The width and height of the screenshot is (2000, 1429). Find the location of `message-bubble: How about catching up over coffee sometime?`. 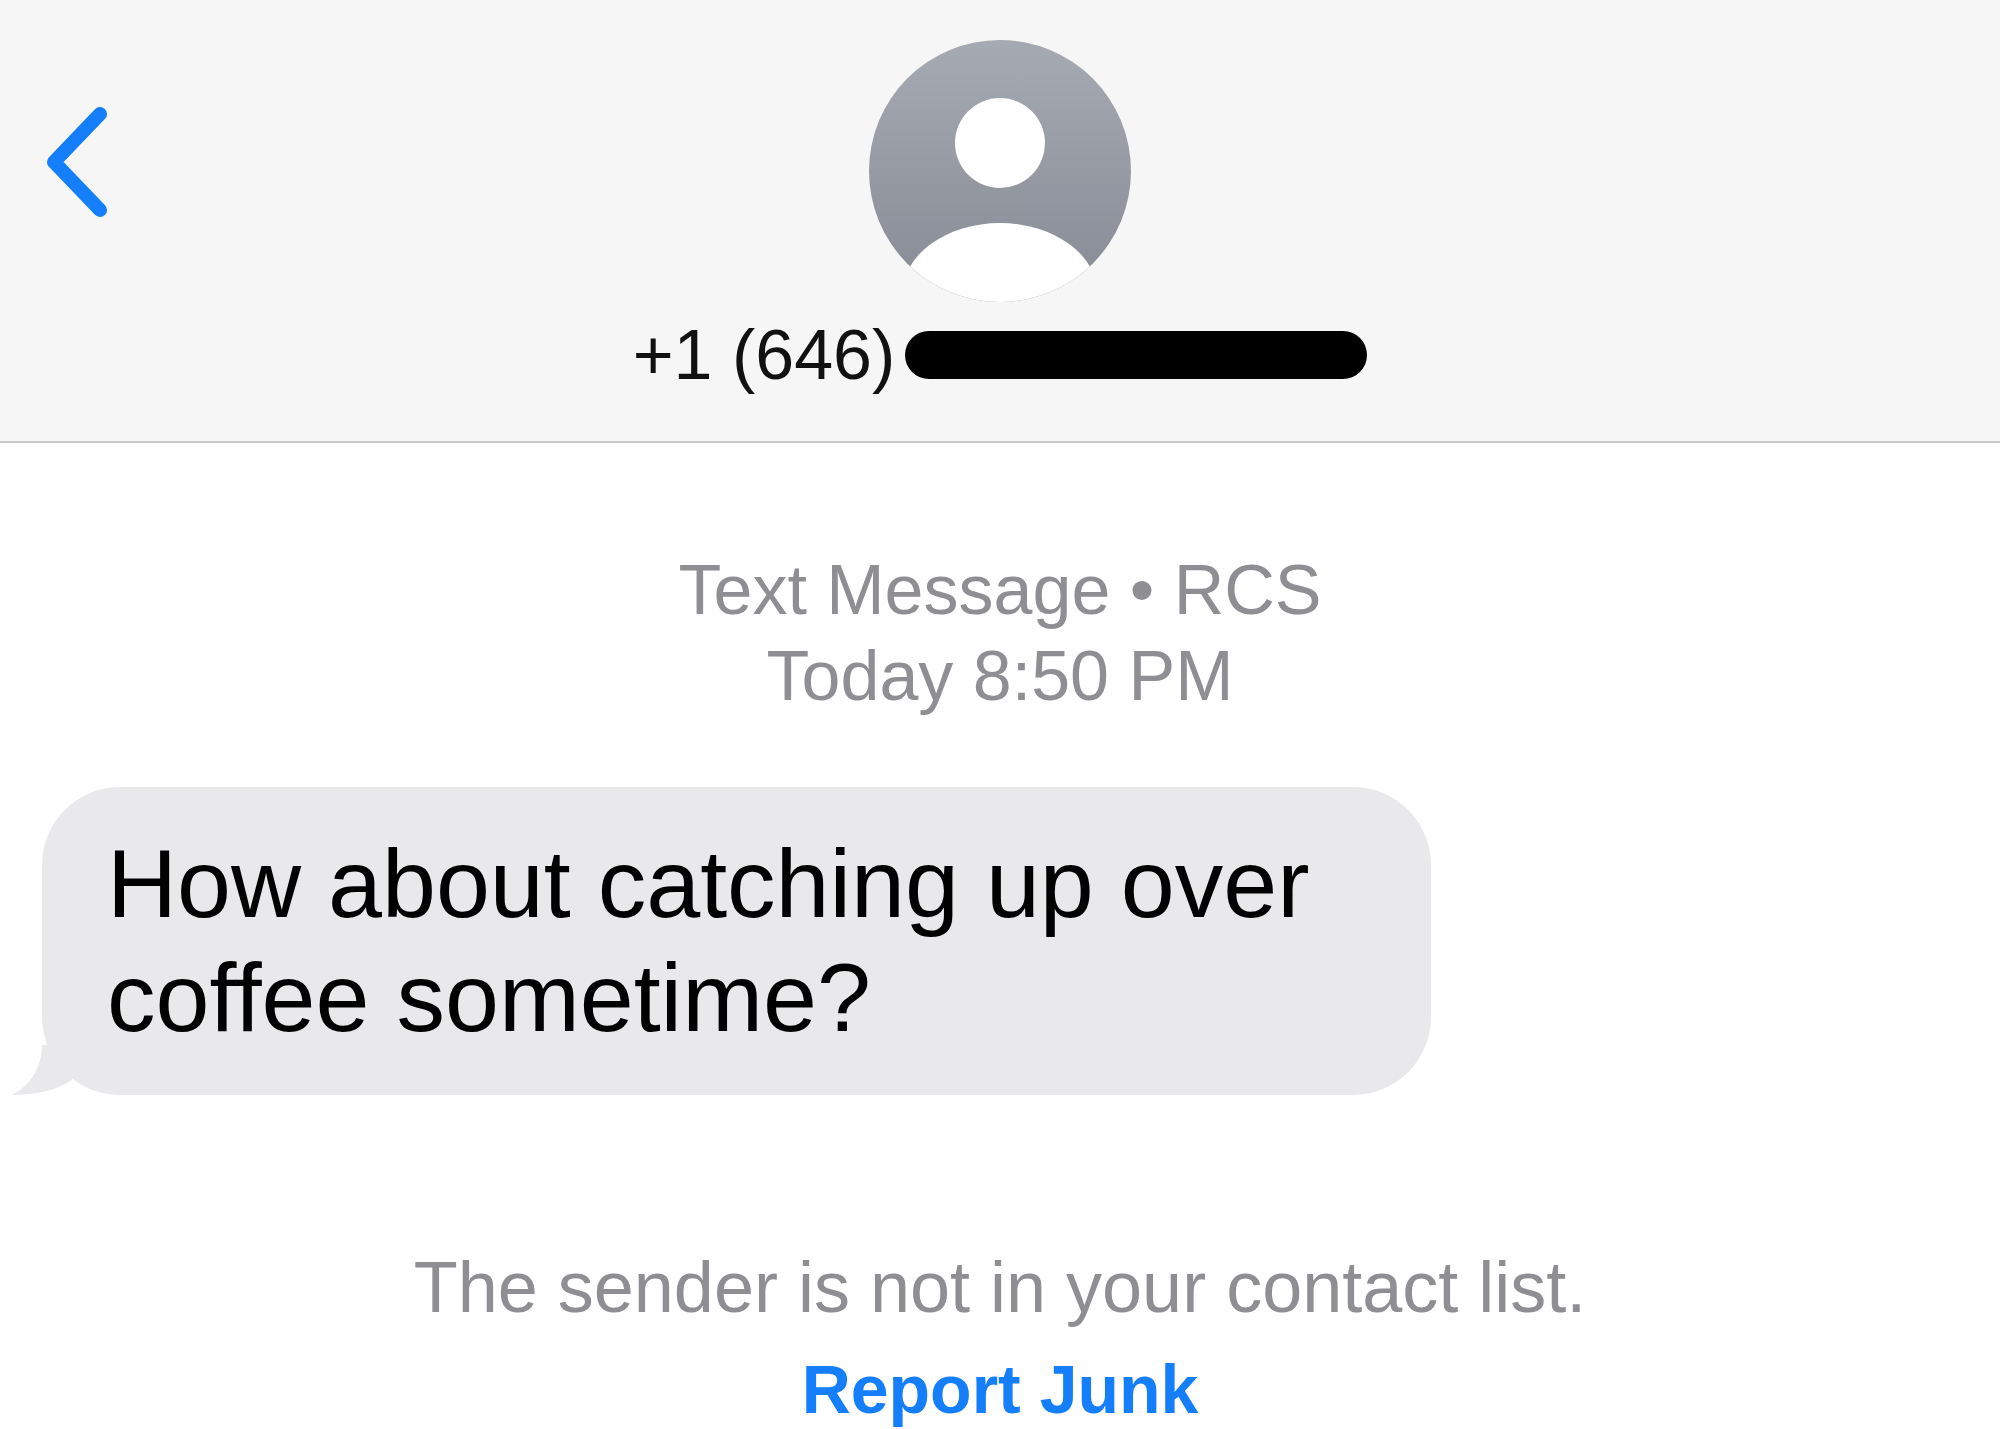

message-bubble: How about catching up over coffee sometime? is located at coordinates (736, 941).